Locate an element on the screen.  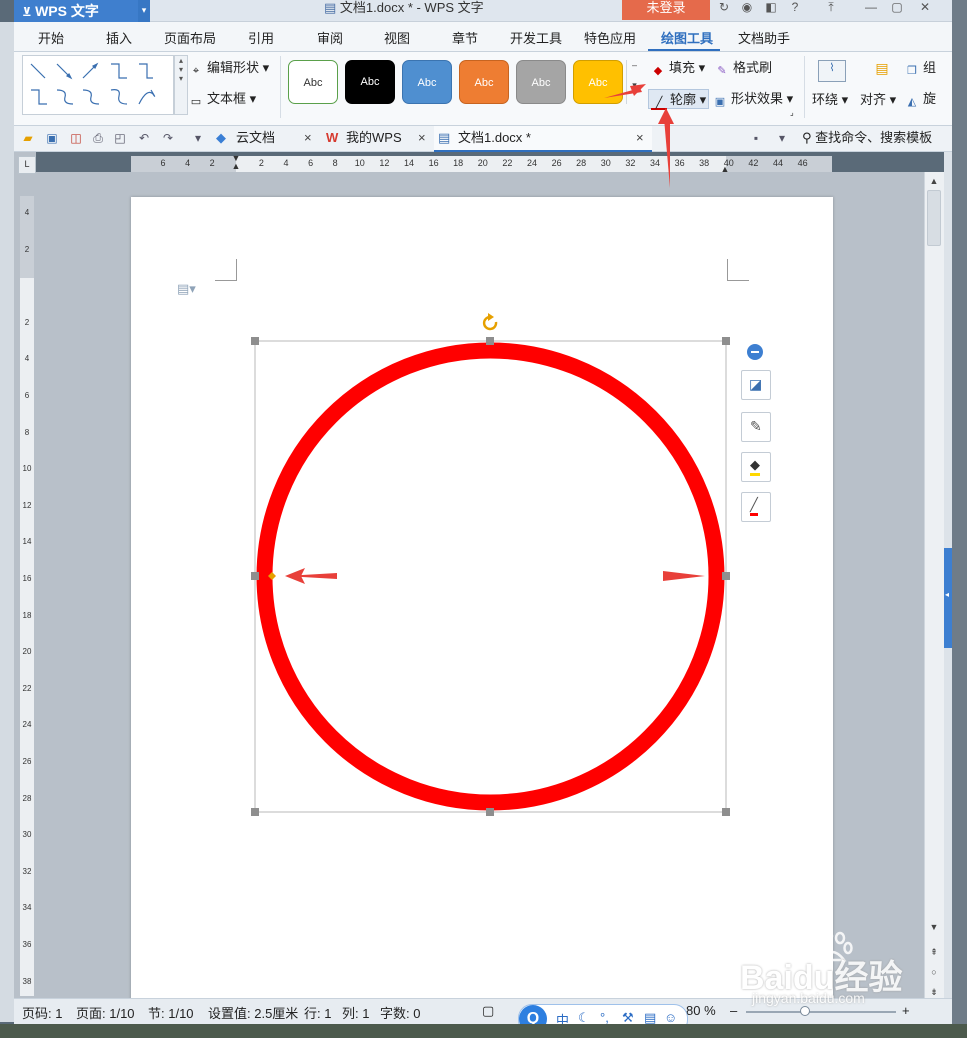
restore-ribbon-icon: ⤒ is located at coordinates (831, 9).